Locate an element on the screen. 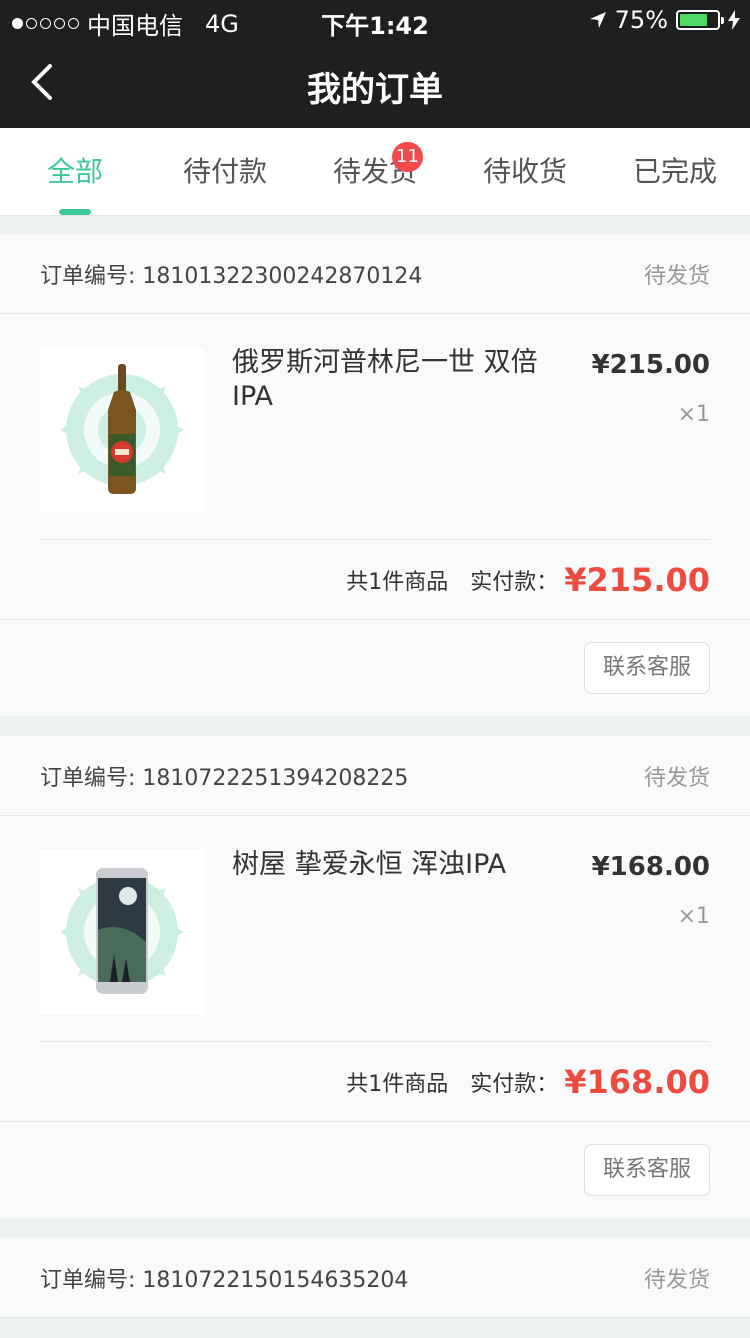 This screenshot has height=1338, width=750. order-number: 订单编号: 1810722251394208225 is located at coordinates (224, 778).